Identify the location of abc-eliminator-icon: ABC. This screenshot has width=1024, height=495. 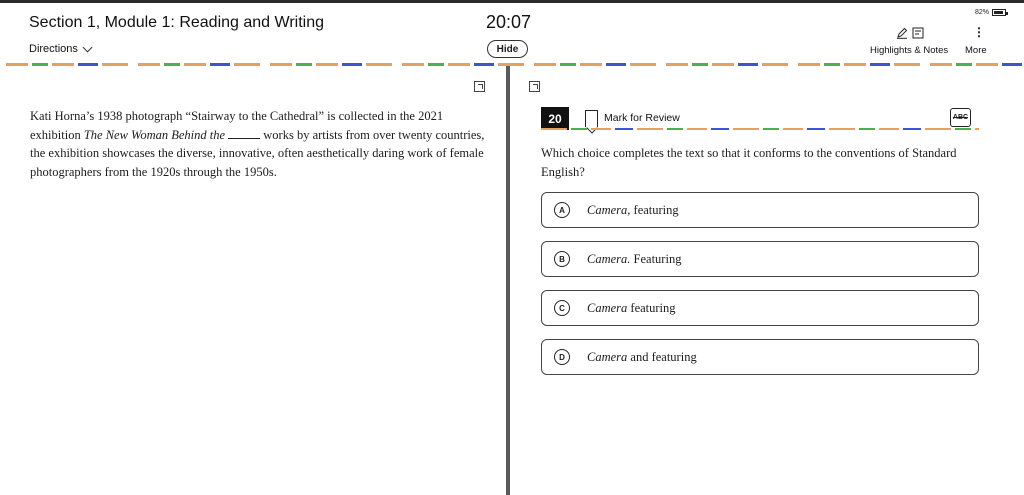
(960, 117).